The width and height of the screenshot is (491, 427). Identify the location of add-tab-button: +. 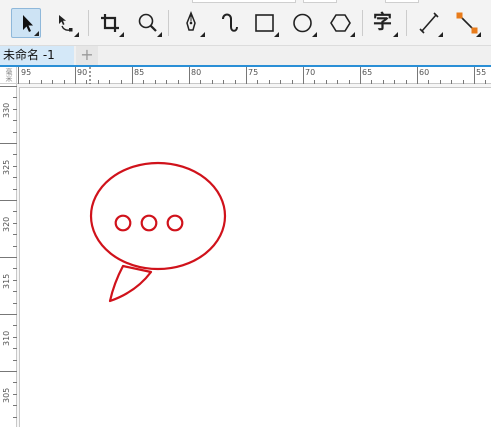
(87, 55).